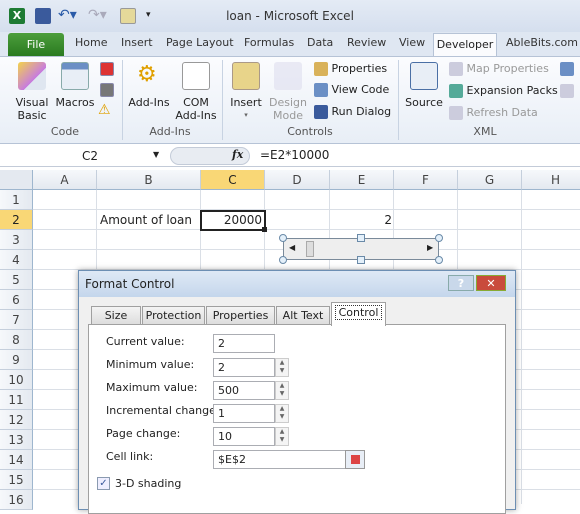 The height and width of the screenshot is (514, 580). I want to click on row-header-16: 16, so click(16, 500).